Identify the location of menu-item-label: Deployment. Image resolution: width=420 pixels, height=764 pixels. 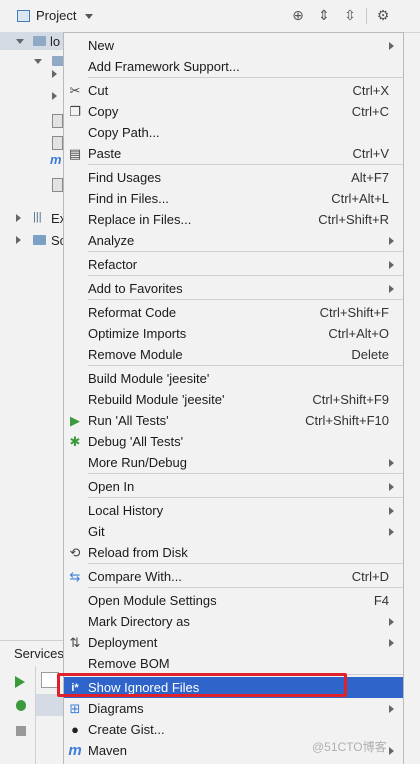
(123, 642).